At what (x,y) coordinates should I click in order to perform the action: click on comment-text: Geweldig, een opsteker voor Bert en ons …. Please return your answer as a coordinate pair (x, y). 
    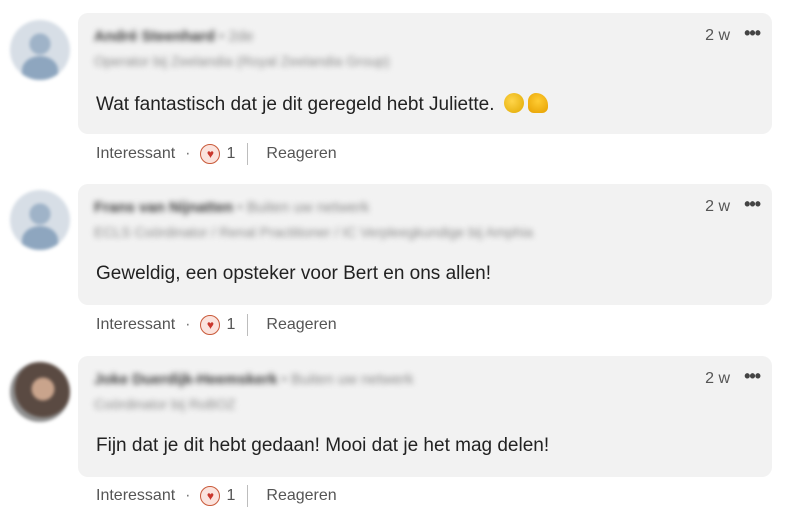
    Looking at the image, I should click on (294, 273).